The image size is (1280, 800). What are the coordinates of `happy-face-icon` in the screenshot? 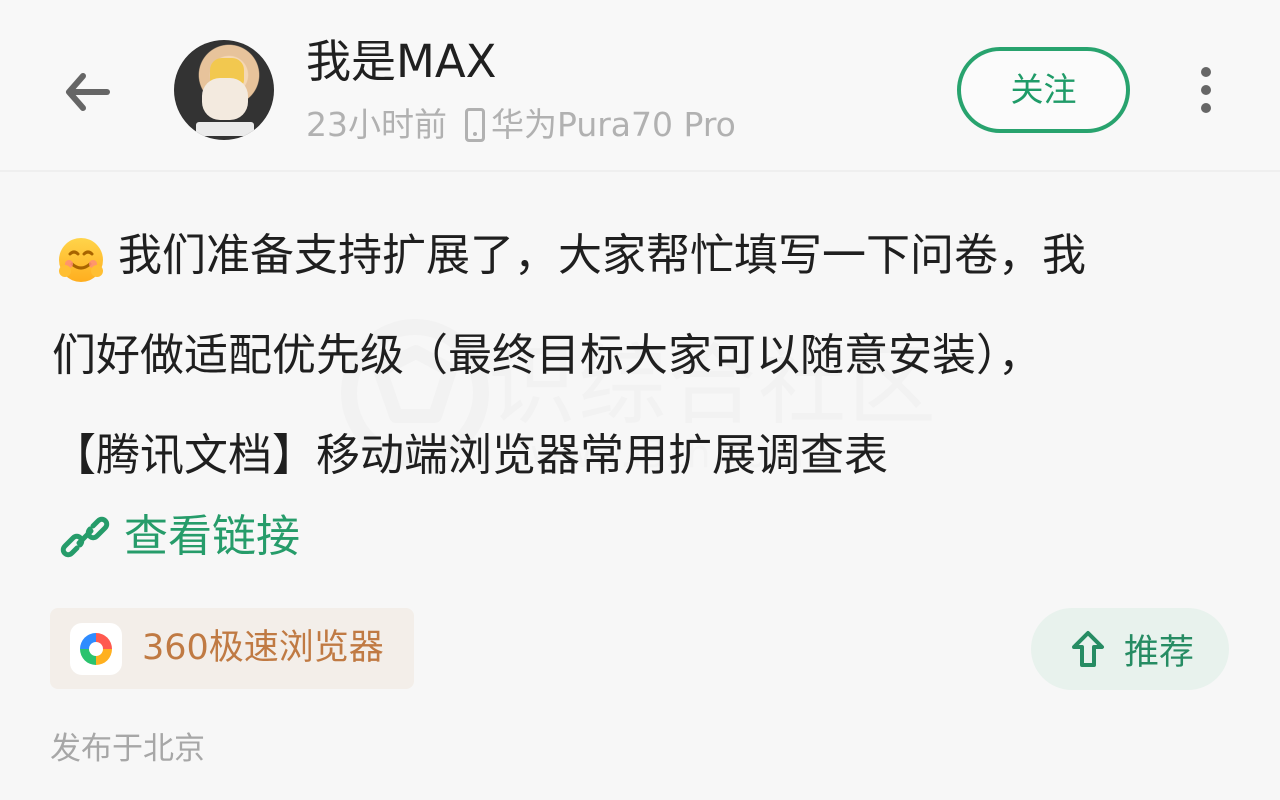 It's located at (81, 253).